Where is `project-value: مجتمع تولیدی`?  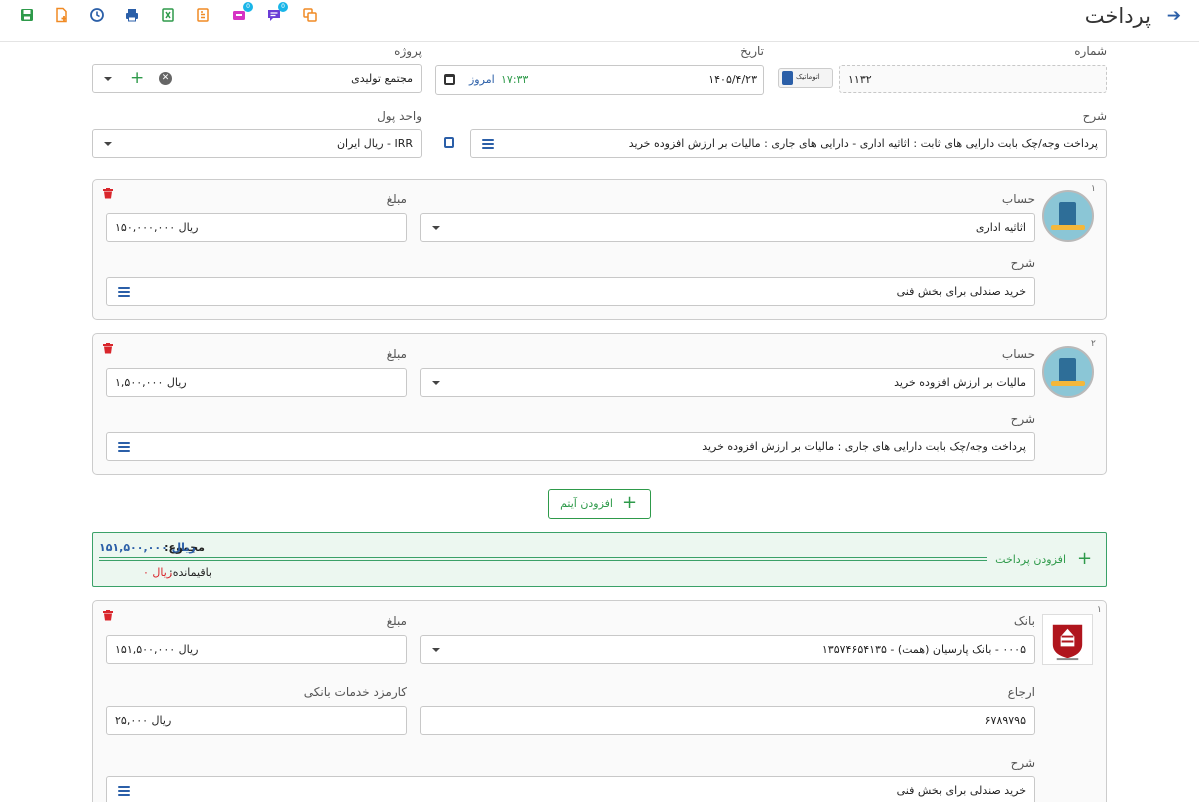 project-value: مجتمع تولیدی is located at coordinates (382, 78).